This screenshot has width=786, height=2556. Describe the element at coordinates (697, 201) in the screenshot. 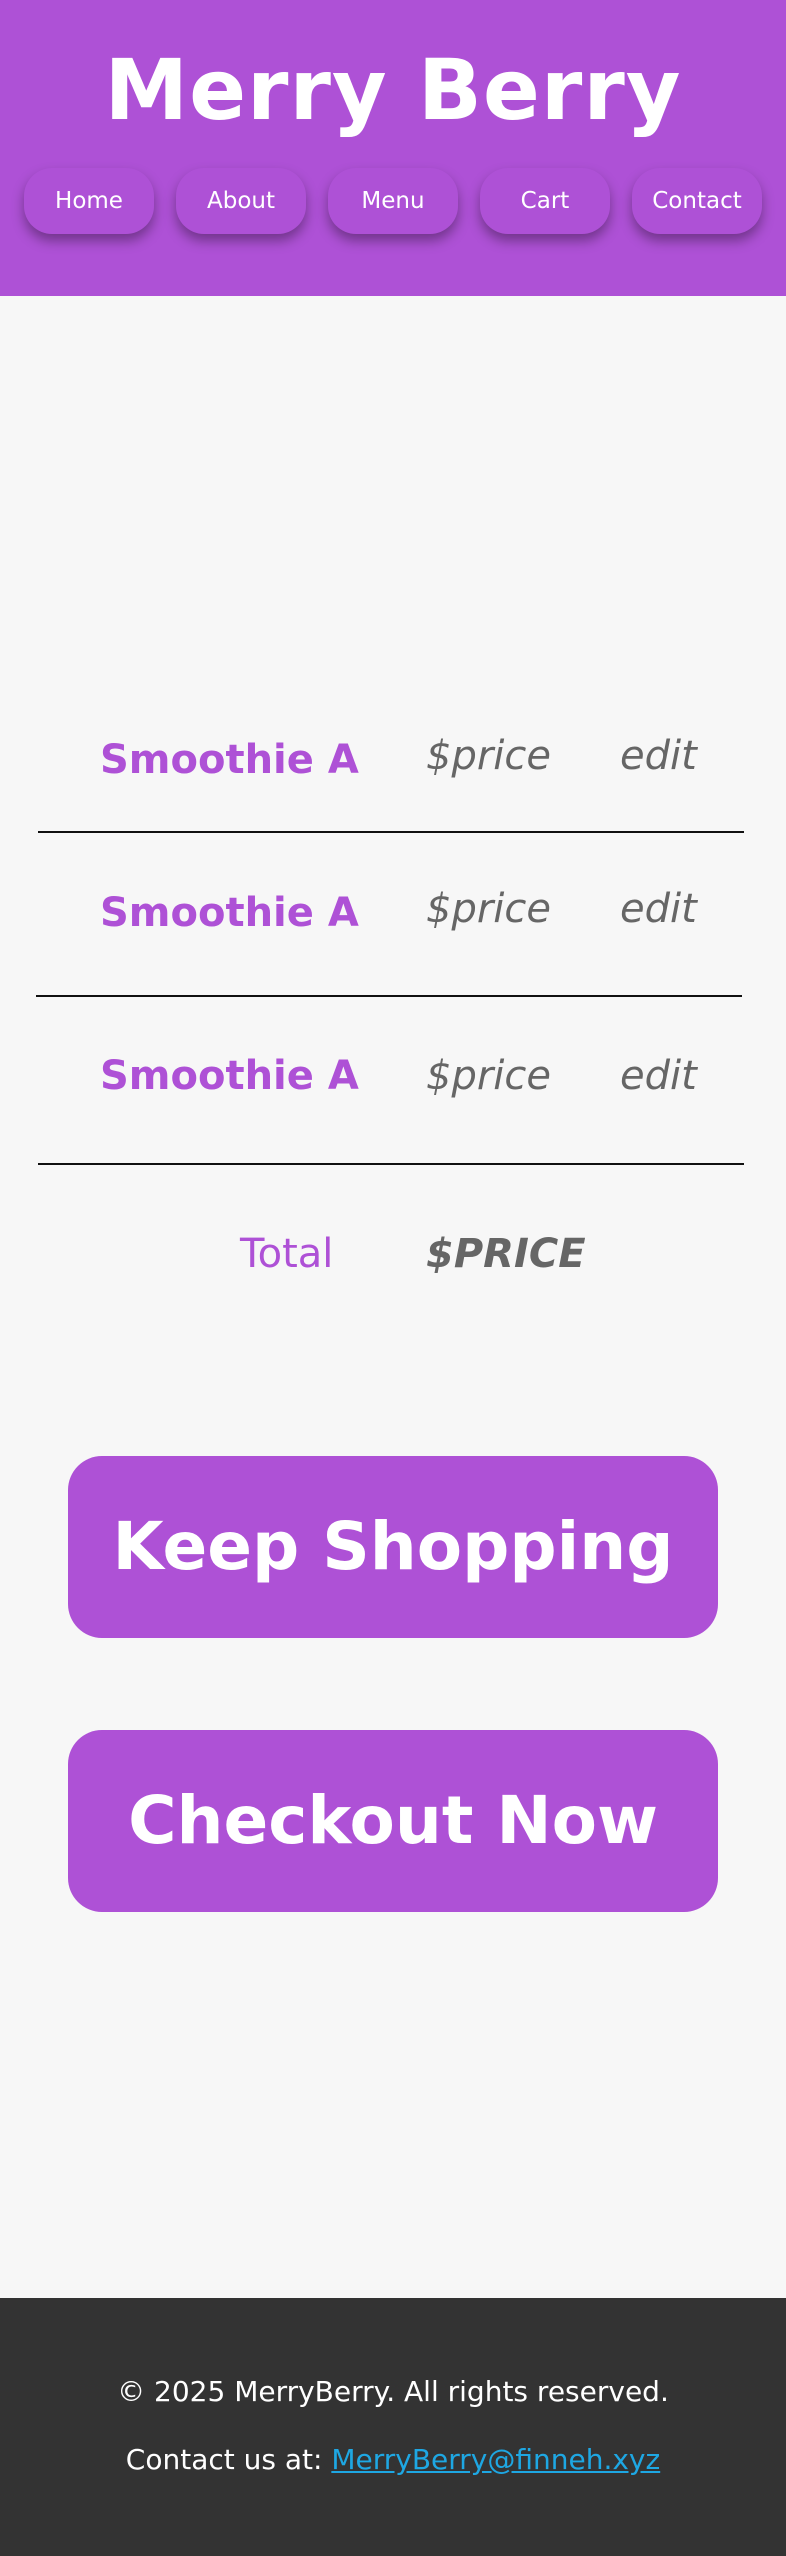

I see `nav-contact-button: Contact` at that location.